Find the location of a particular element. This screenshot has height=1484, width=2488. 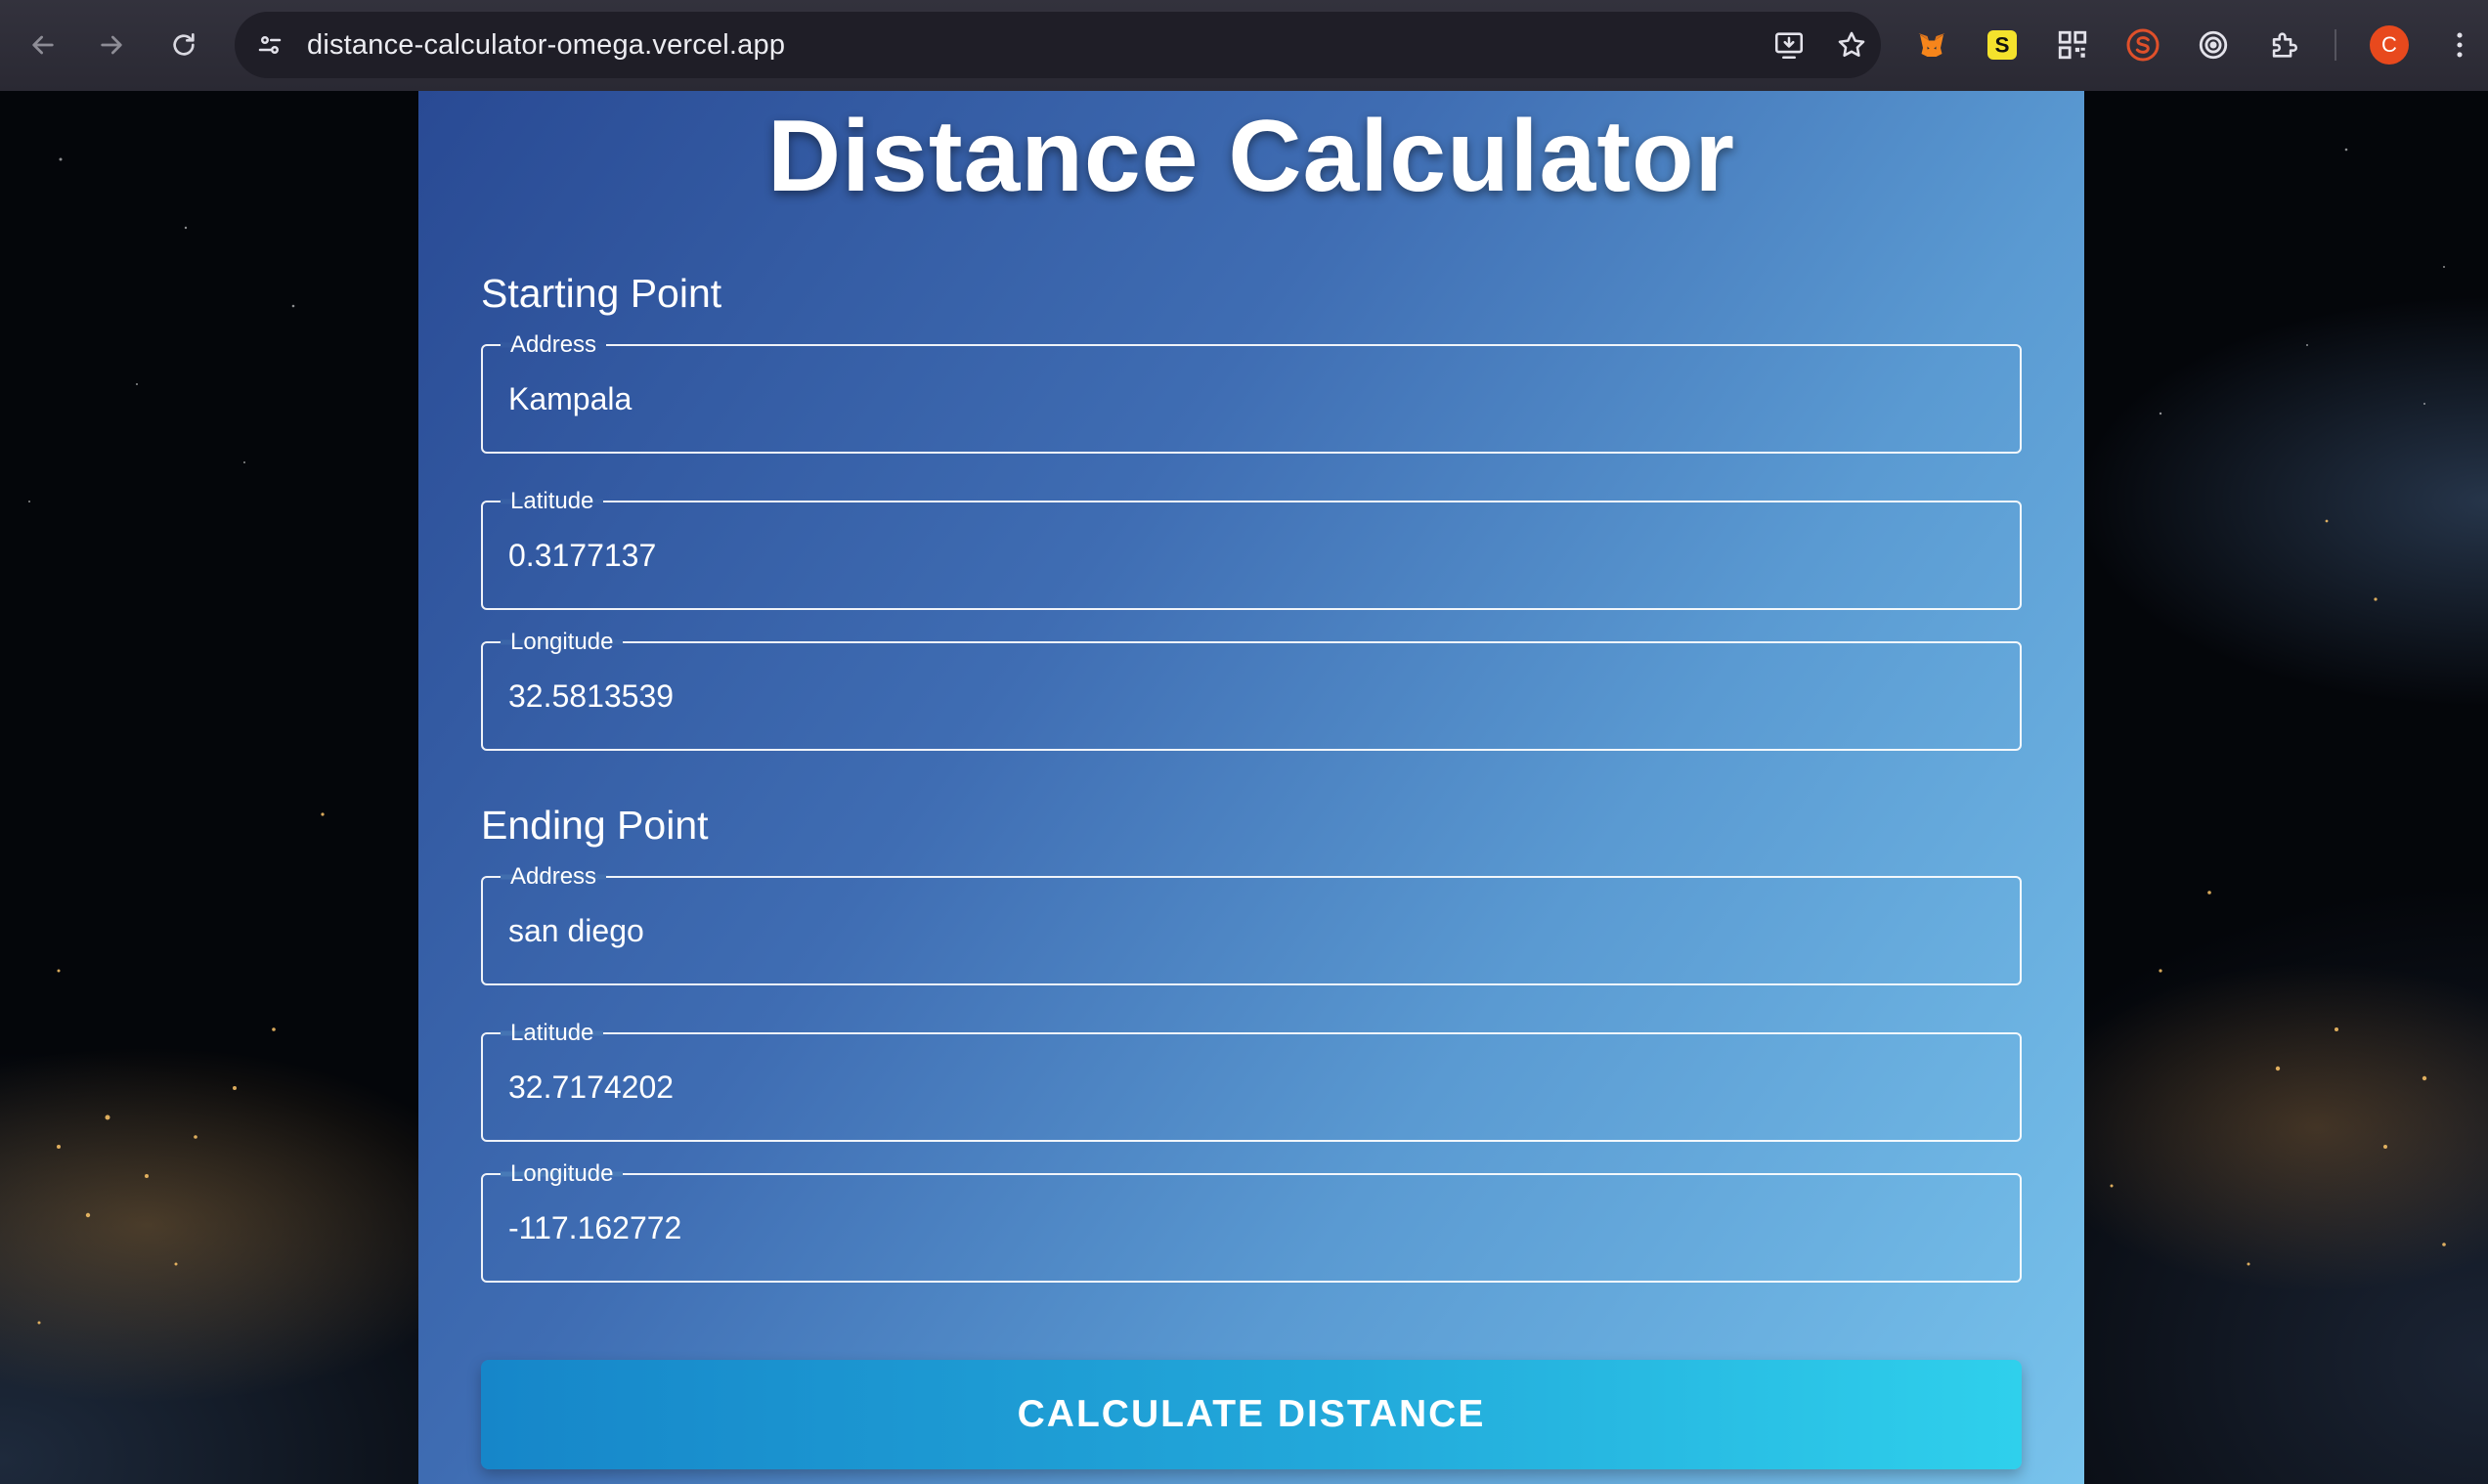

s-logo-icon: S is located at coordinates (2002, 45).